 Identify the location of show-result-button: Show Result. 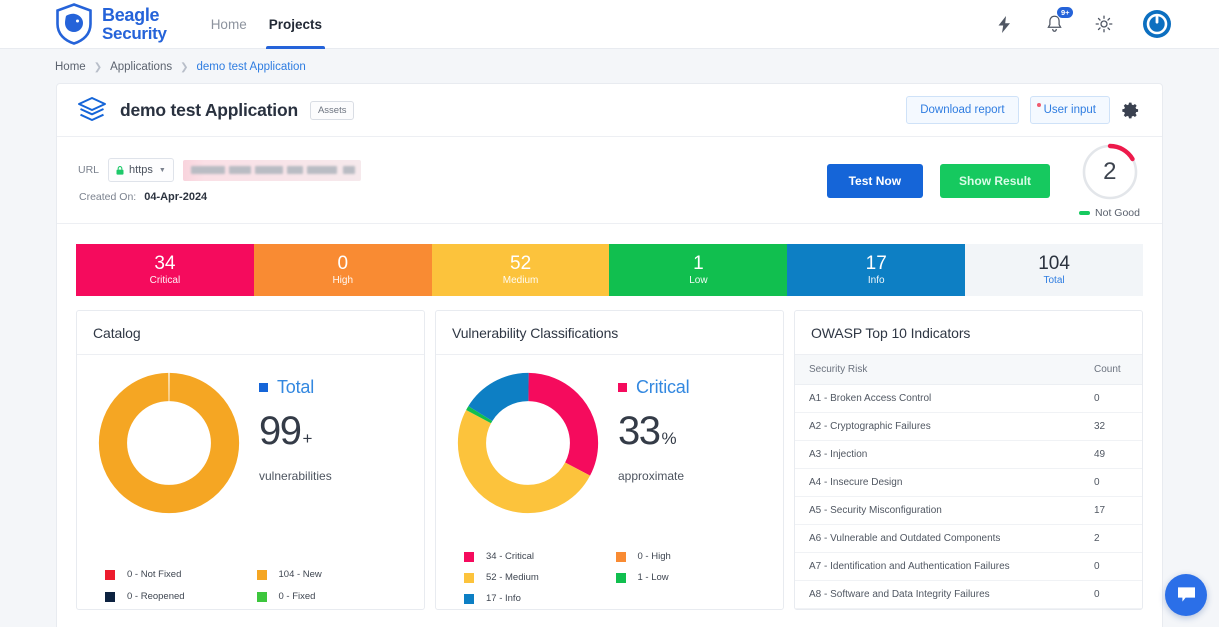
(995, 180).